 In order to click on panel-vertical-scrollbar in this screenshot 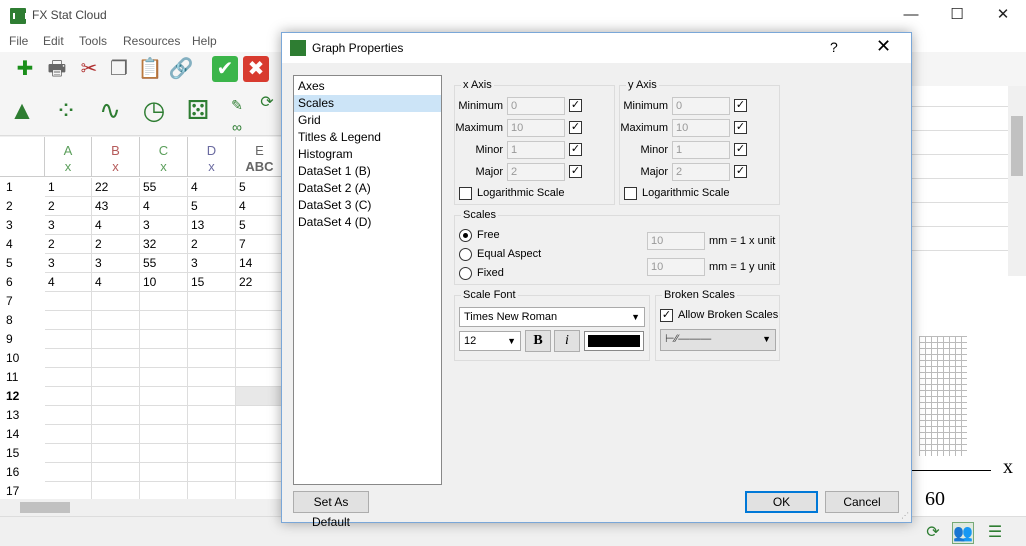, I will do `click(1017, 181)`.